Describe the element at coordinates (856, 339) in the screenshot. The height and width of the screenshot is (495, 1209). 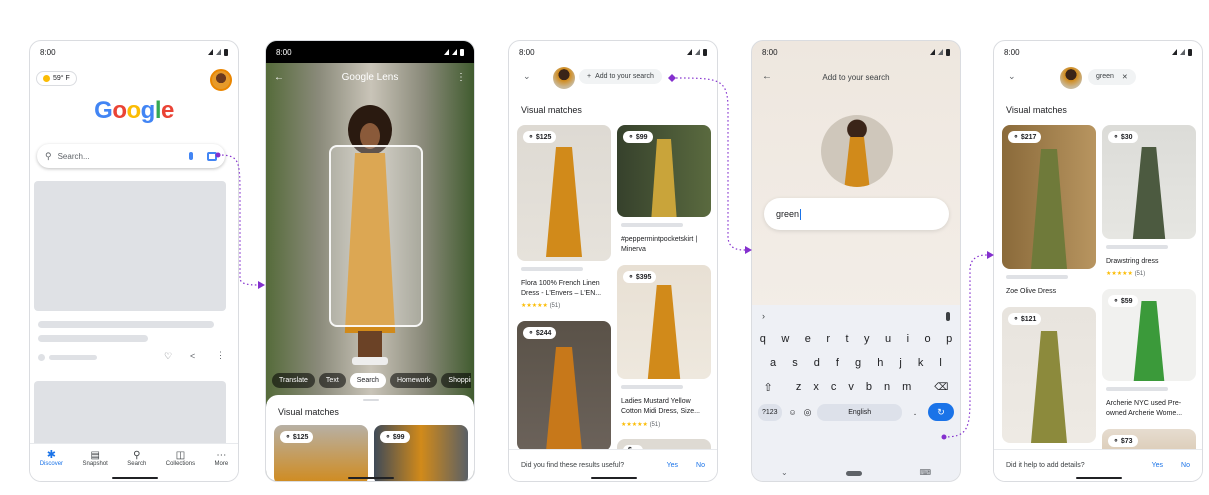
I see `key-row-1: qwertyuiop` at that location.